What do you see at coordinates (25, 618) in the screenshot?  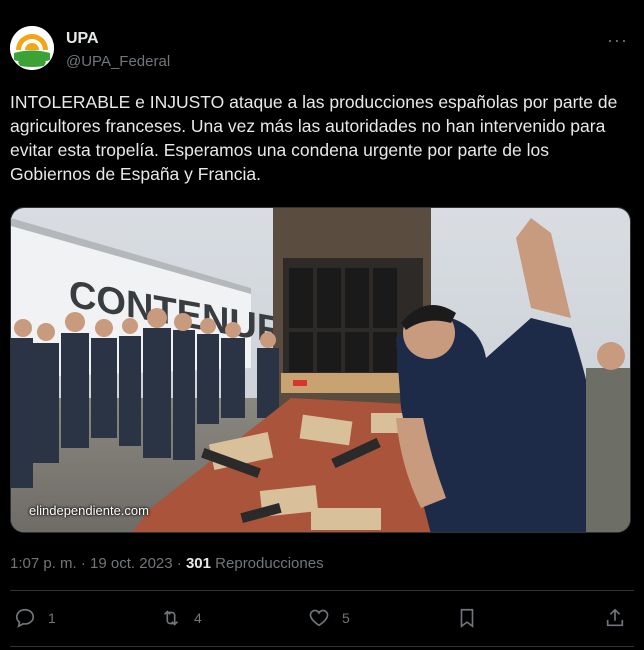 I see `reply-icon` at bounding box center [25, 618].